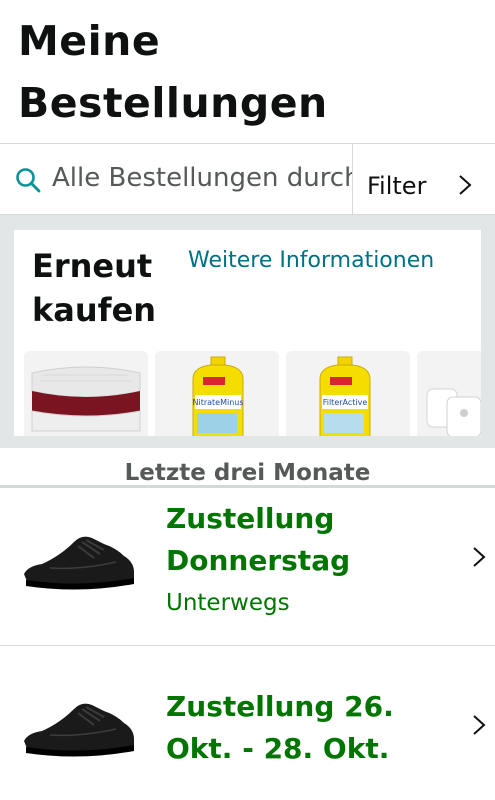 This screenshot has width=495, height=800. Describe the element at coordinates (28, 180) in the screenshot. I see `search-icon` at that location.